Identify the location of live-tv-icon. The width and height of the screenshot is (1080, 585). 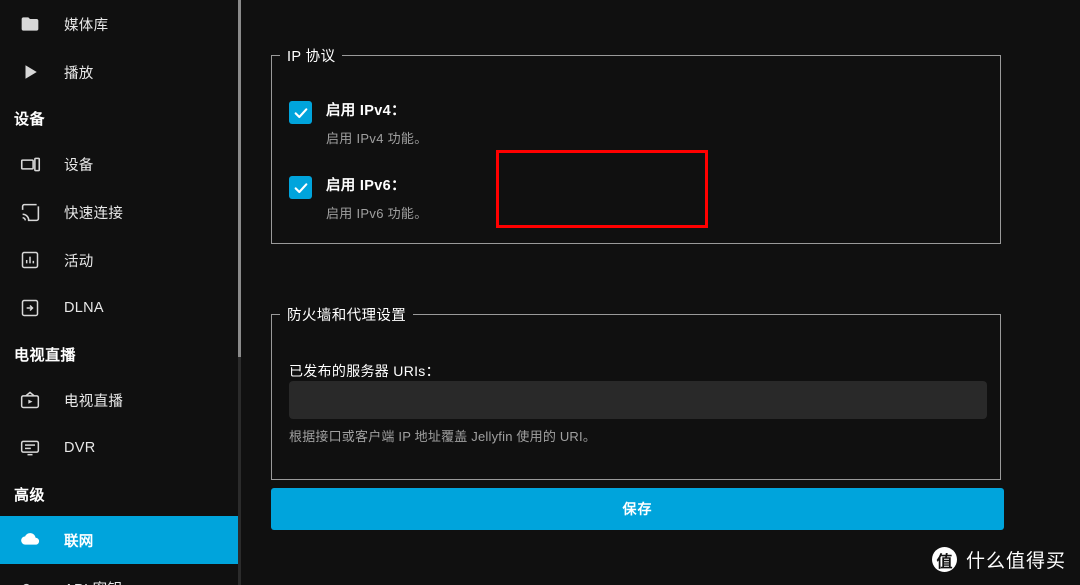
(30, 400).